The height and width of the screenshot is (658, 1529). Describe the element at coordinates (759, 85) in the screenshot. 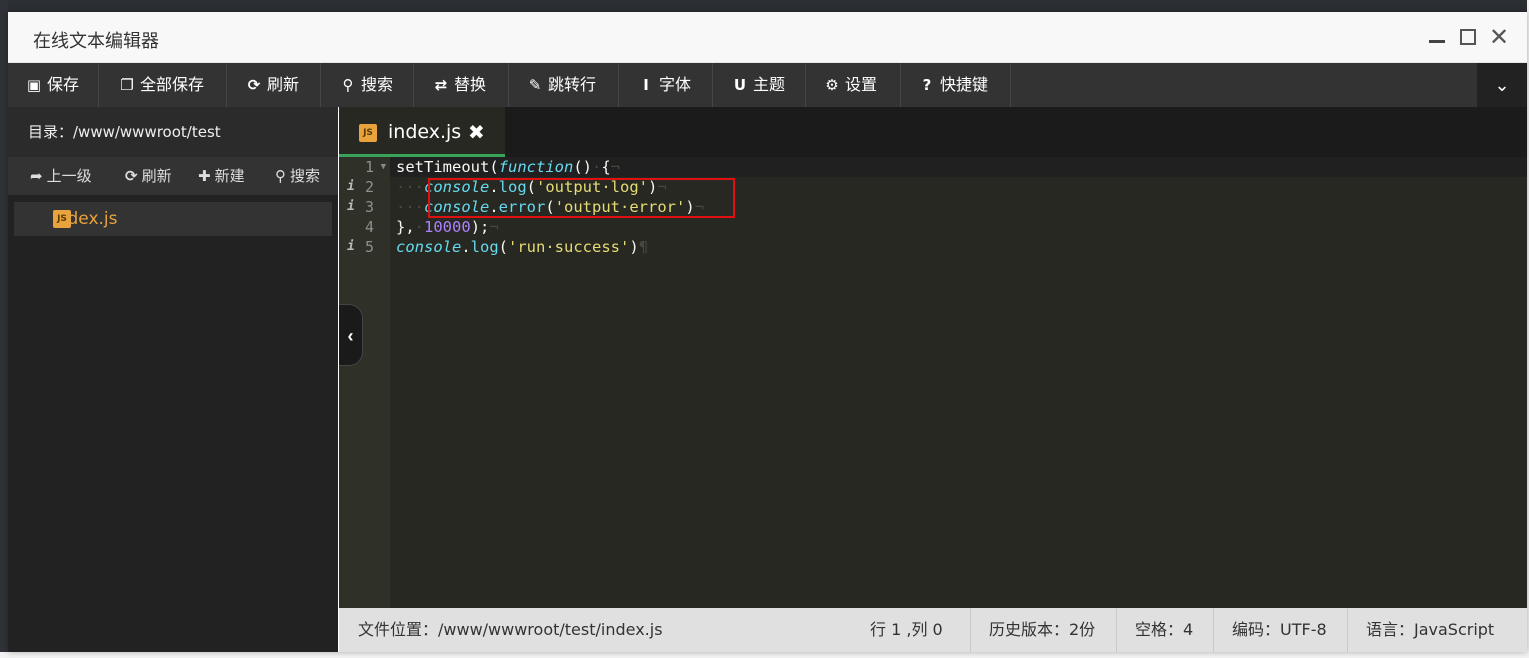

I see `toolbar-theme-button: U 主题` at that location.